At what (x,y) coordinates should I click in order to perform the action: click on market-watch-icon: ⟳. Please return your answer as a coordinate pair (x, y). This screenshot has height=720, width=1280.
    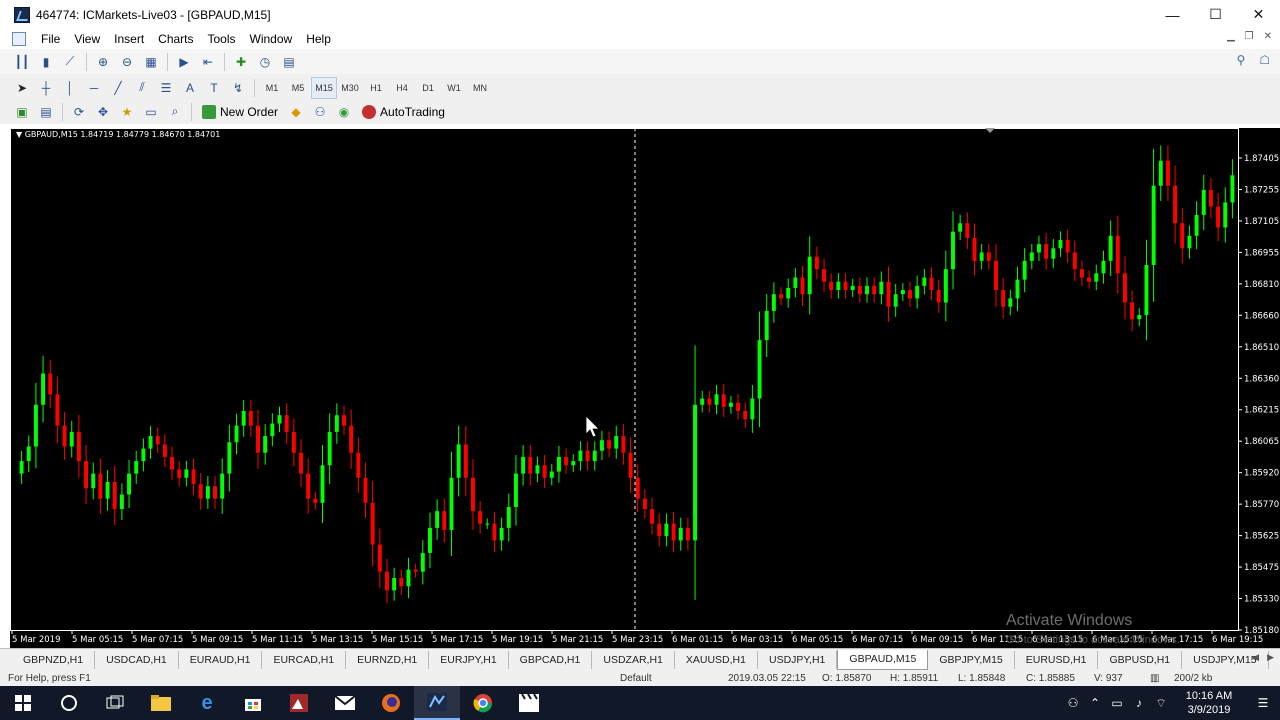
    Looking at the image, I should click on (79, 112).